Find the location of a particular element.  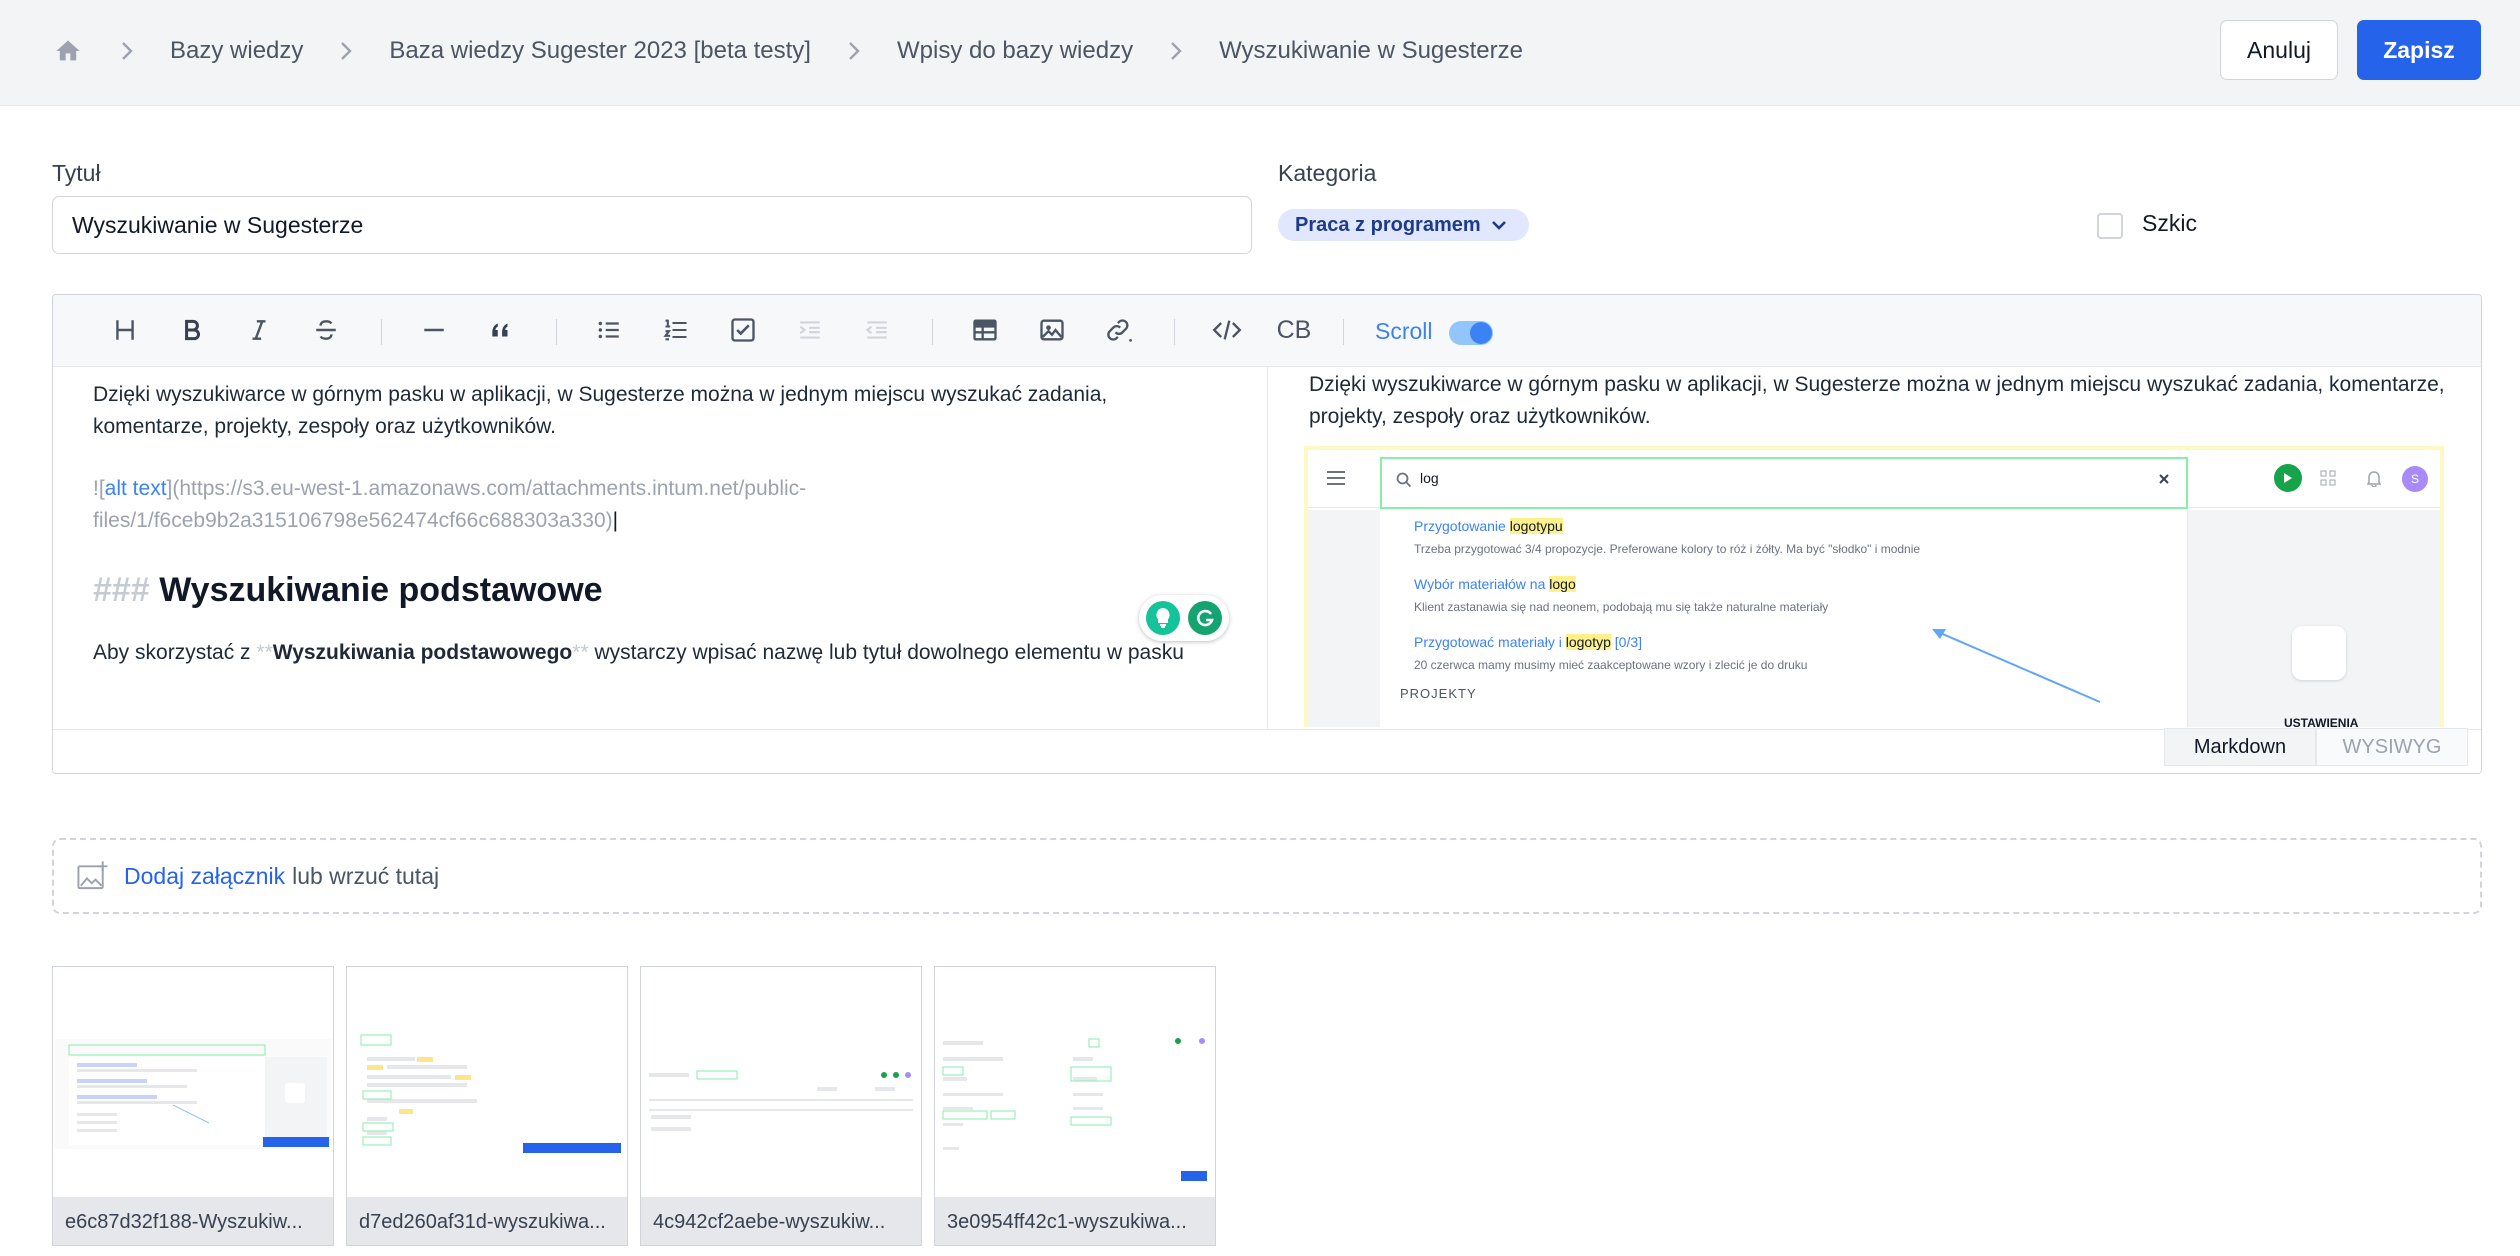

md-image-prefix: ![ is located at coordinates (99, 488).